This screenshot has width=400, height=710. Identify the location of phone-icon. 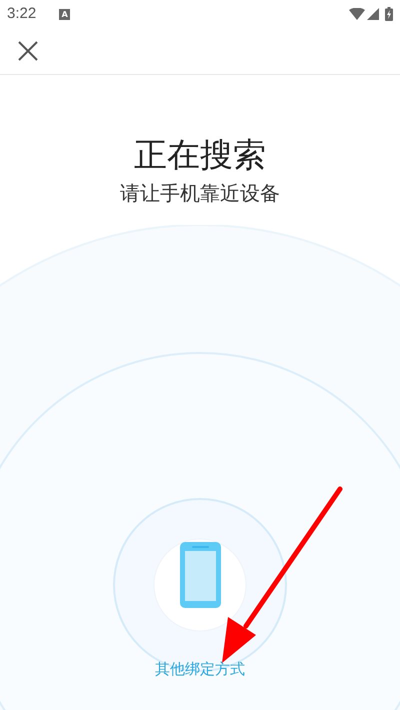
(200, 575).